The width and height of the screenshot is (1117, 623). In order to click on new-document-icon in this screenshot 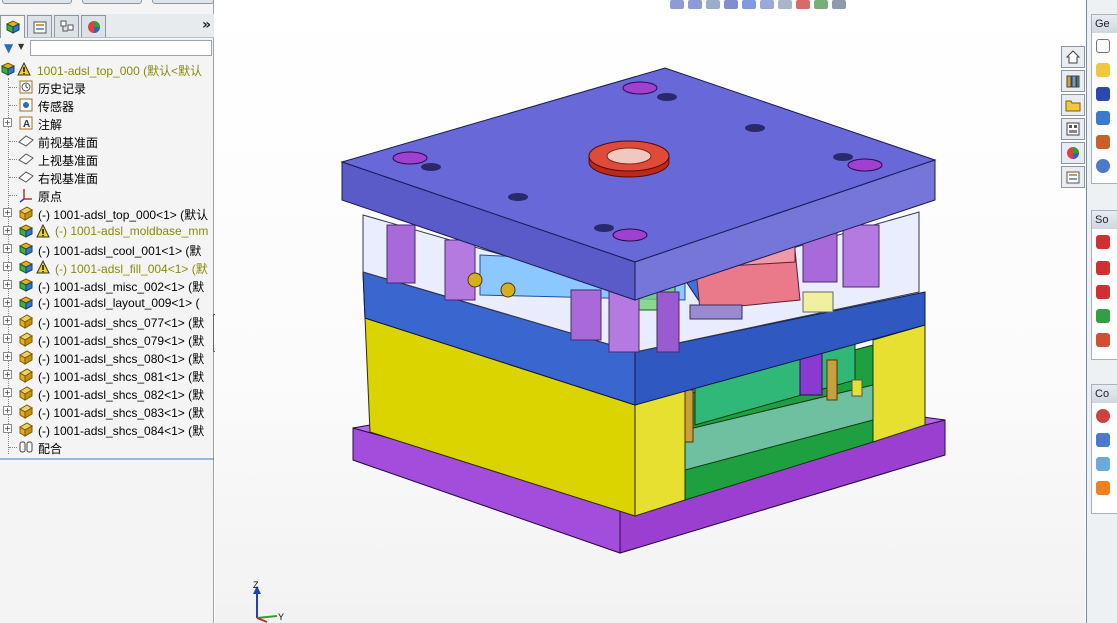, I will do `click(1103, 46)`.